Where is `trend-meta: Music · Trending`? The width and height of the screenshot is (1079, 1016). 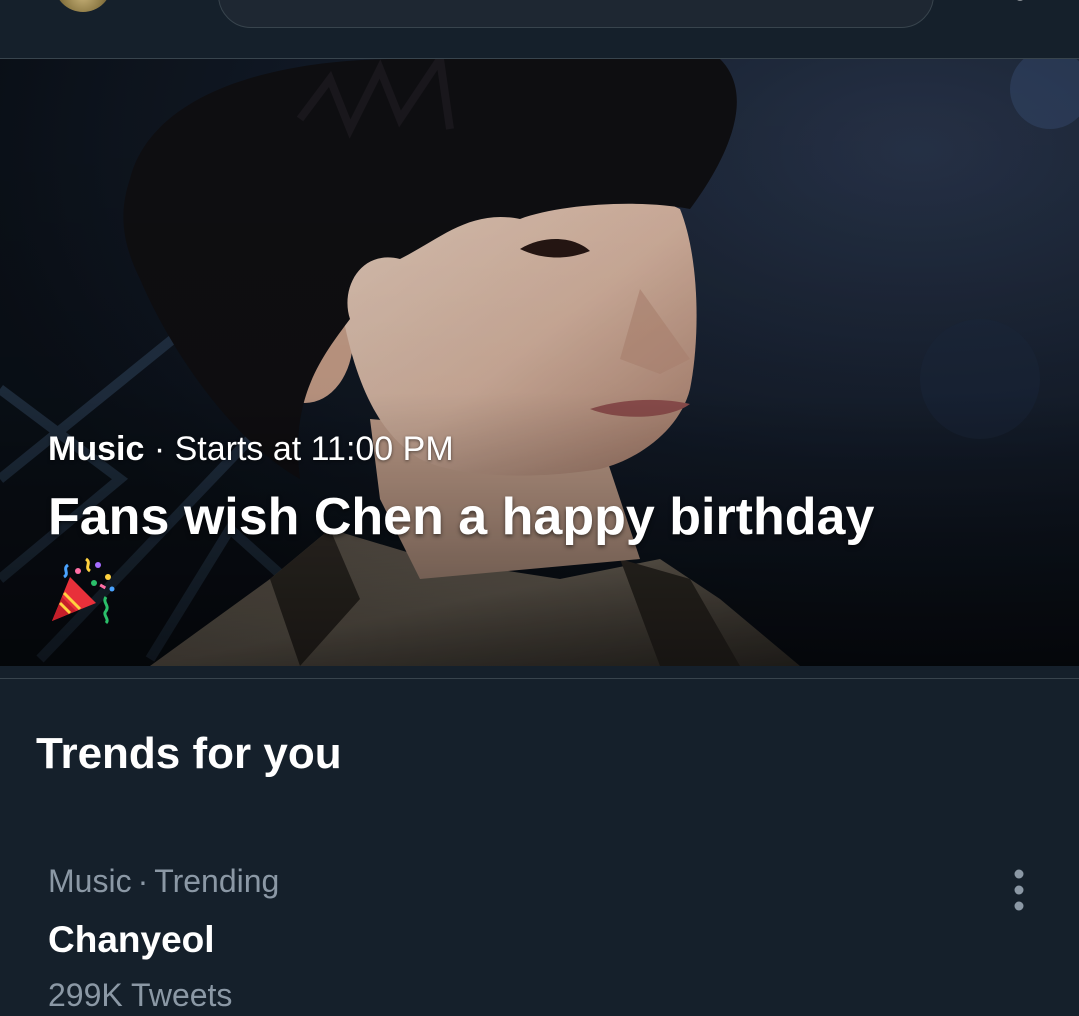
trend-meta: Music · Trending is located at coordinates (163, 881).